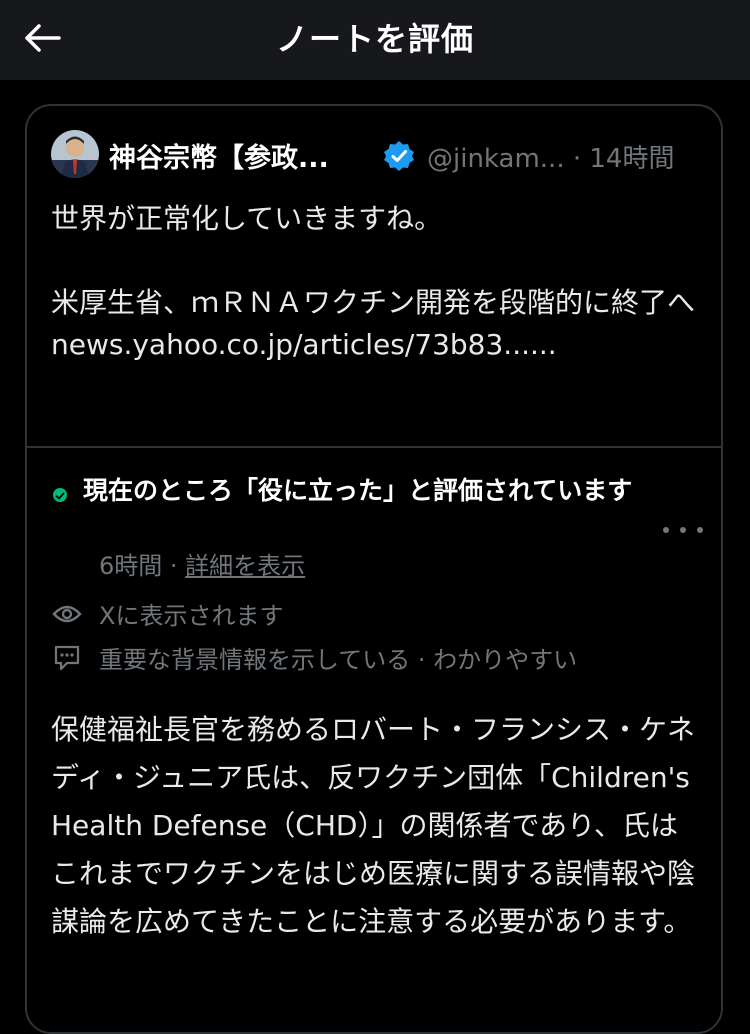 The image size is (750, 1034). What do you see at coordinates (247, 218) in the screenshot?
I see `post-text-line: 世界が正常化していきますね。` at bounding box center [247, 218].